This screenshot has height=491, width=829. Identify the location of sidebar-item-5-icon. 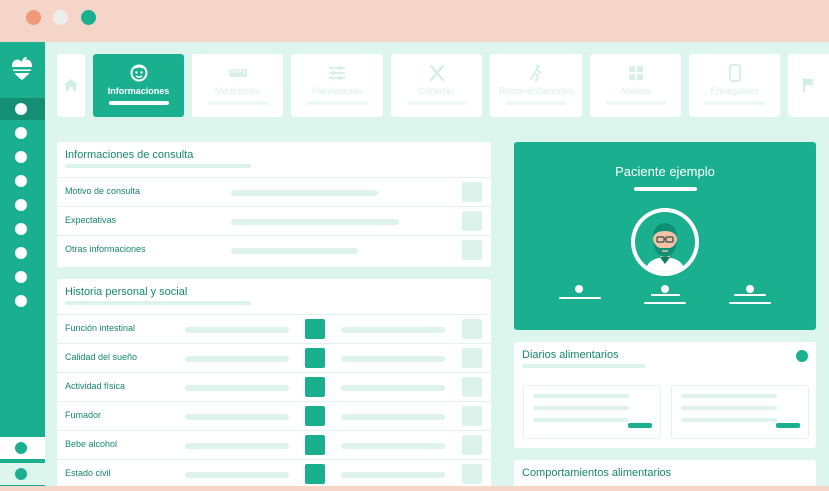
(21, 205).